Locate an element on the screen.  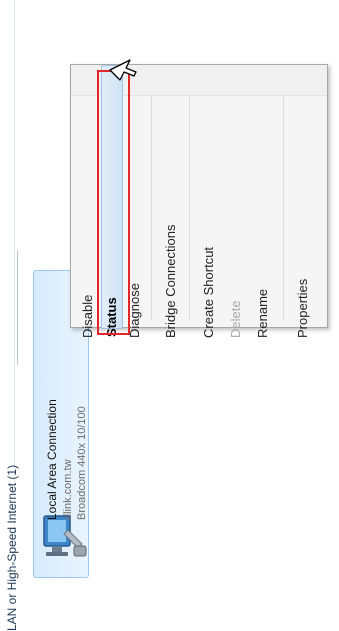
group-header: LAN or High-Speed Internet (1) is located at coordinates (12, 547).